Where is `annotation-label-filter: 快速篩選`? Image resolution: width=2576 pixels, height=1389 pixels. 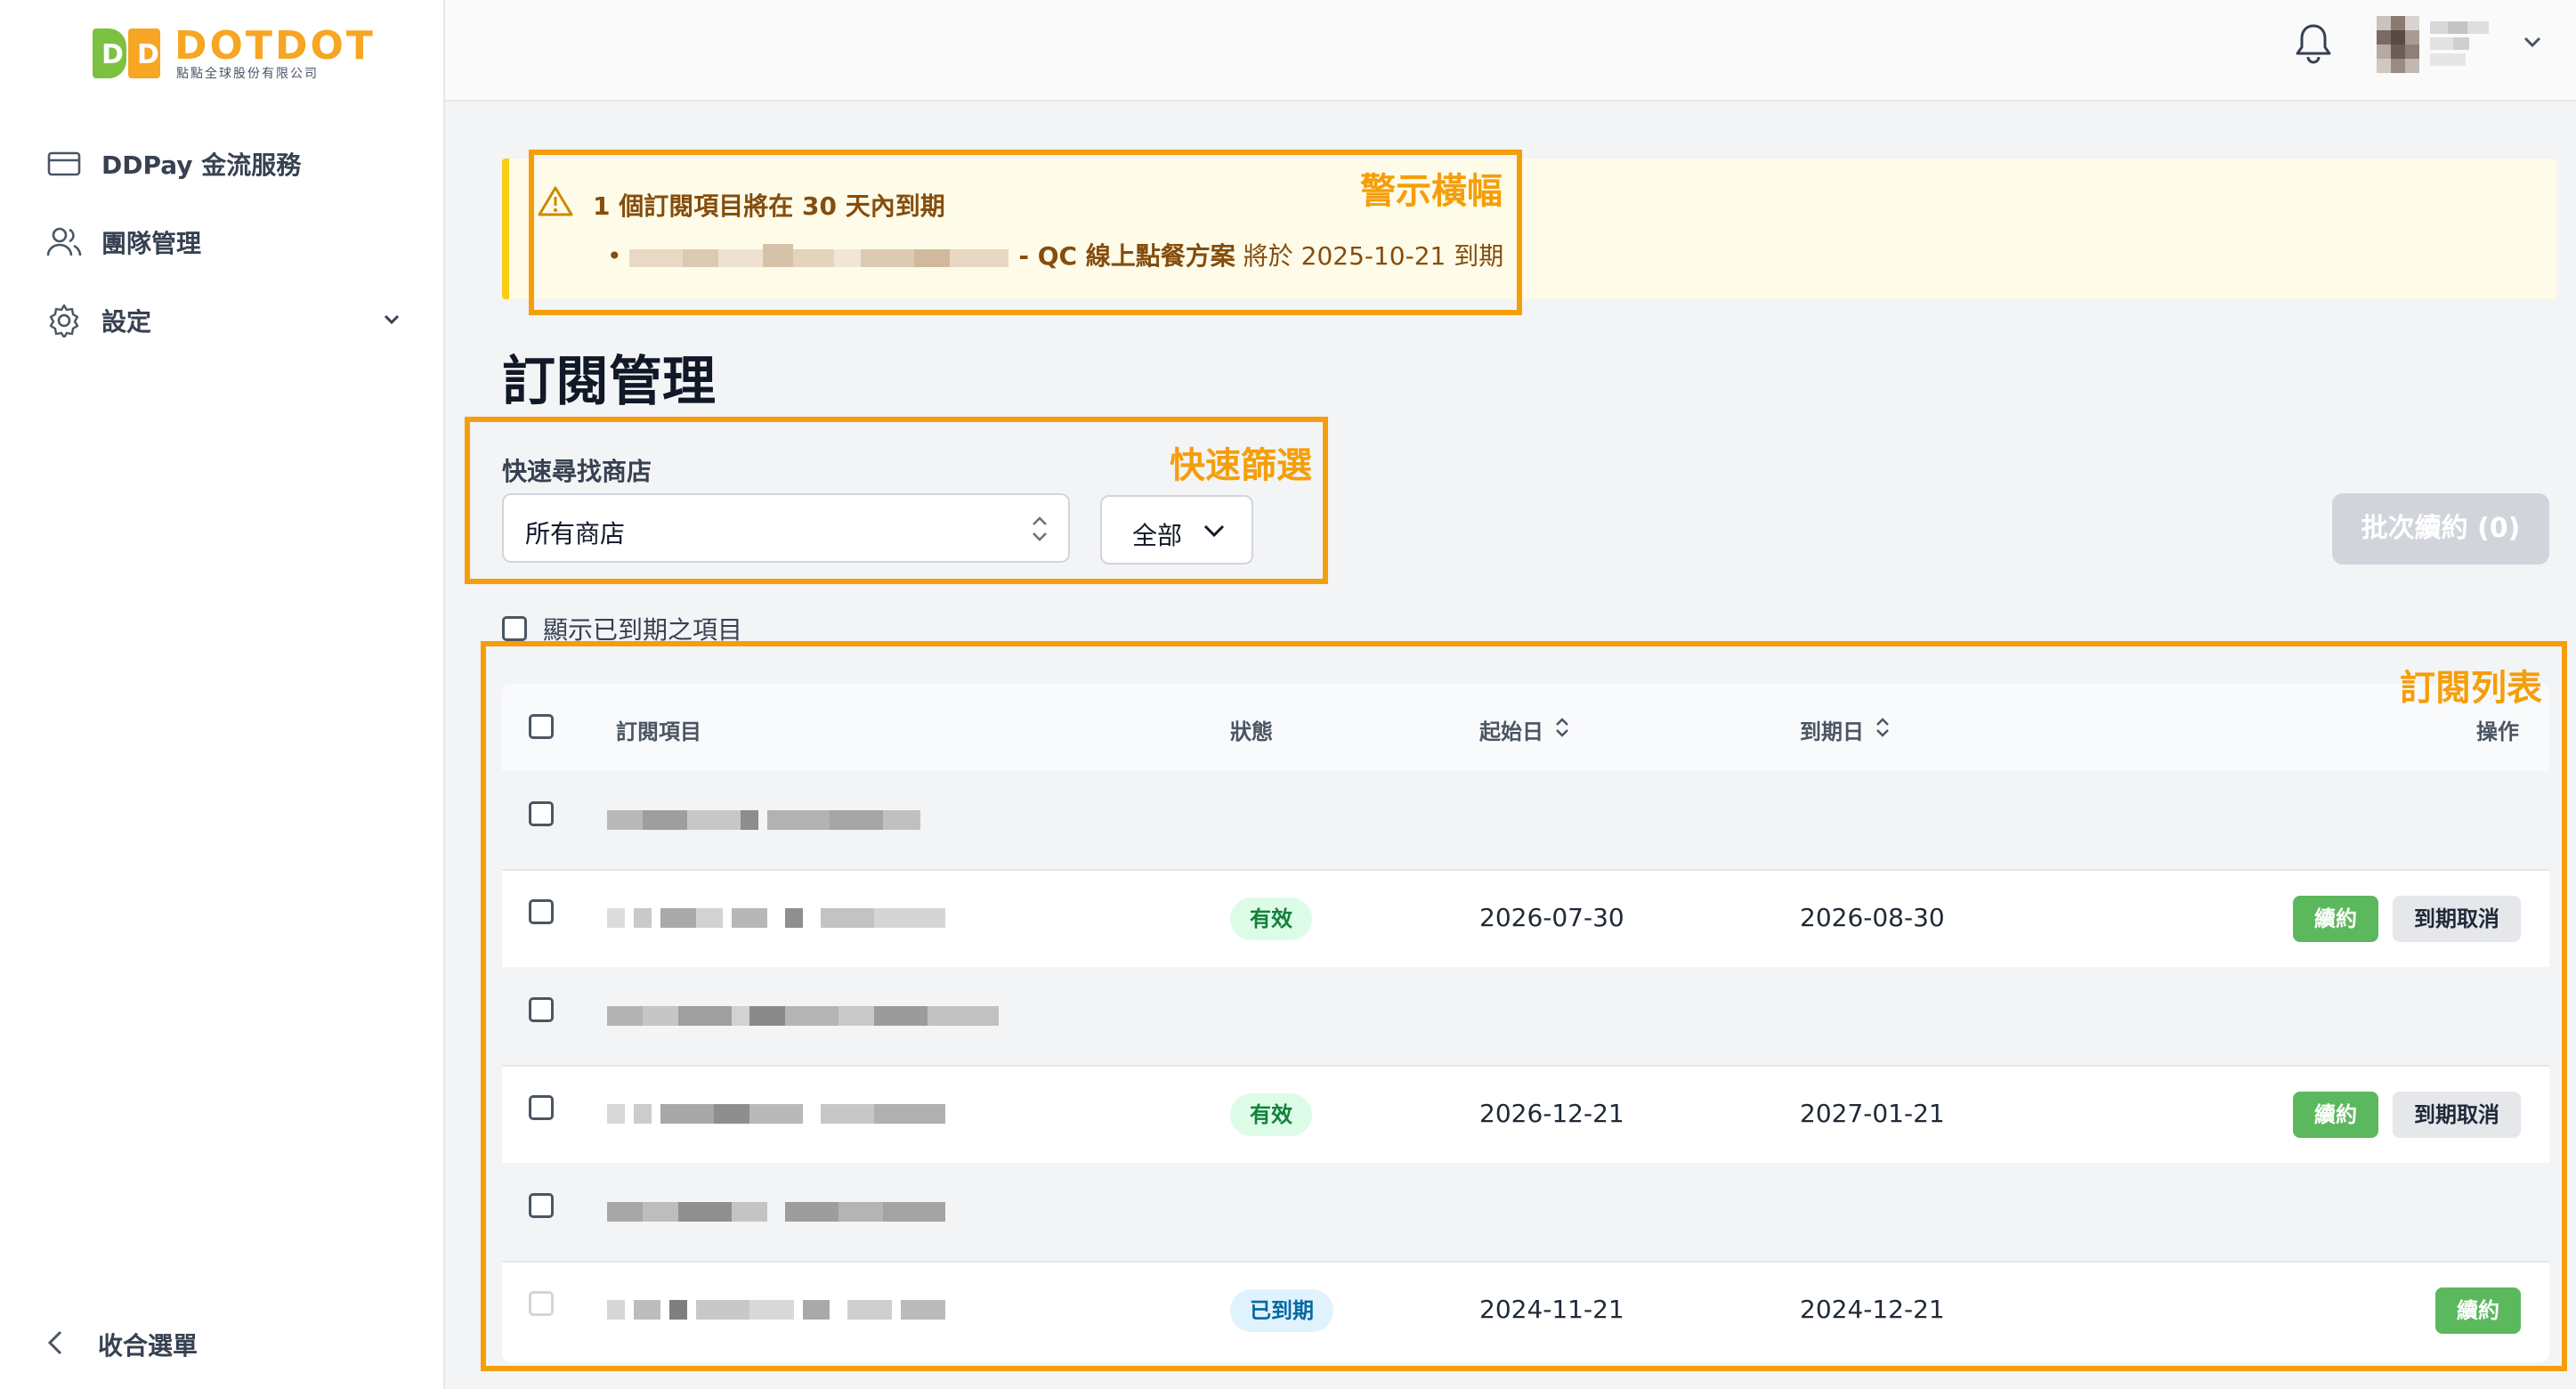
annotation-label-filter: 快速篩選 is located at coordinates (1241, 465).